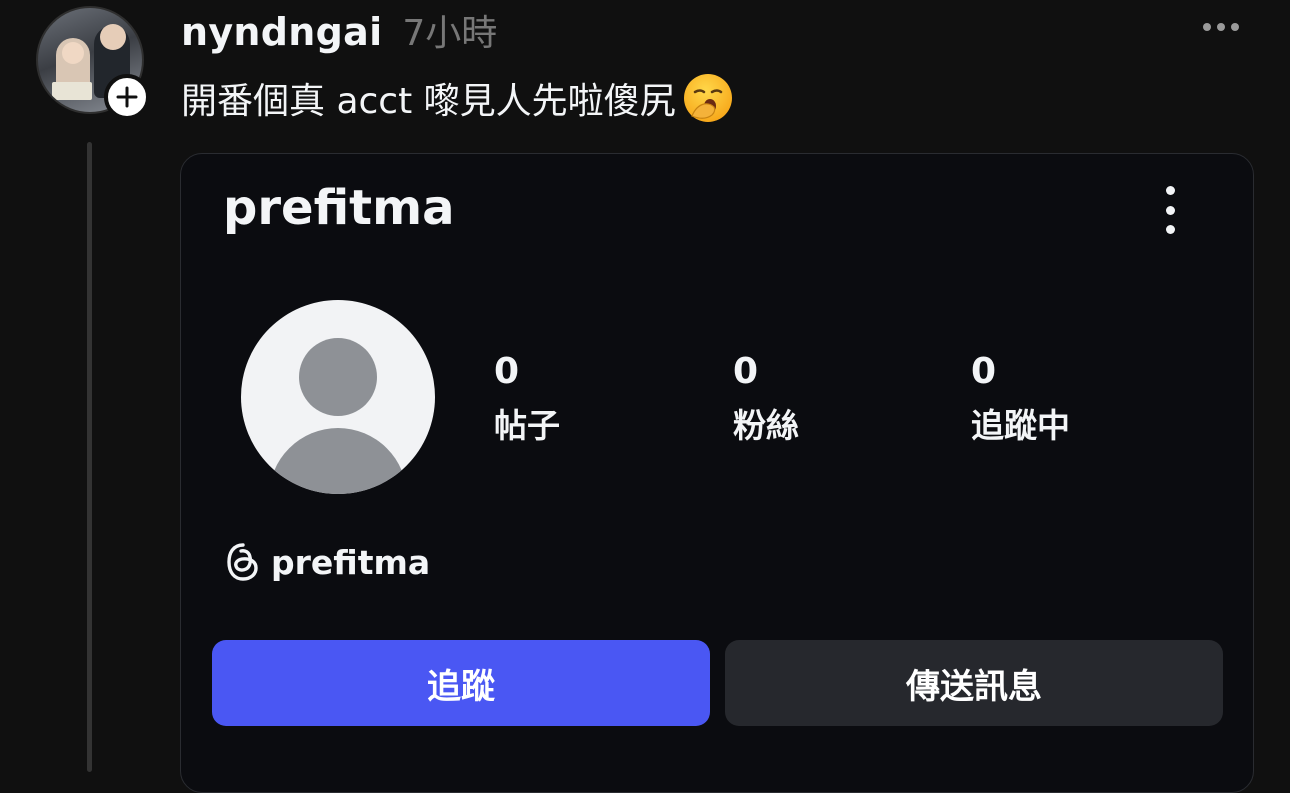  I want to click on send-message-button: 傳送訊息, so click(974, 683).